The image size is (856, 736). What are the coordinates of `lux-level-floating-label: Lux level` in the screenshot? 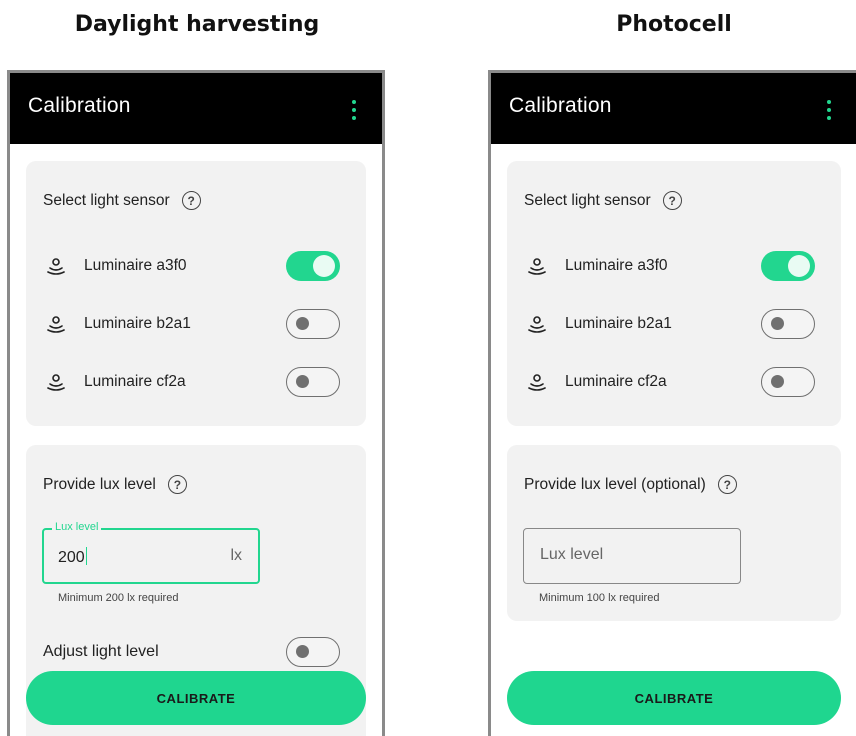 It's located at (77, 527).